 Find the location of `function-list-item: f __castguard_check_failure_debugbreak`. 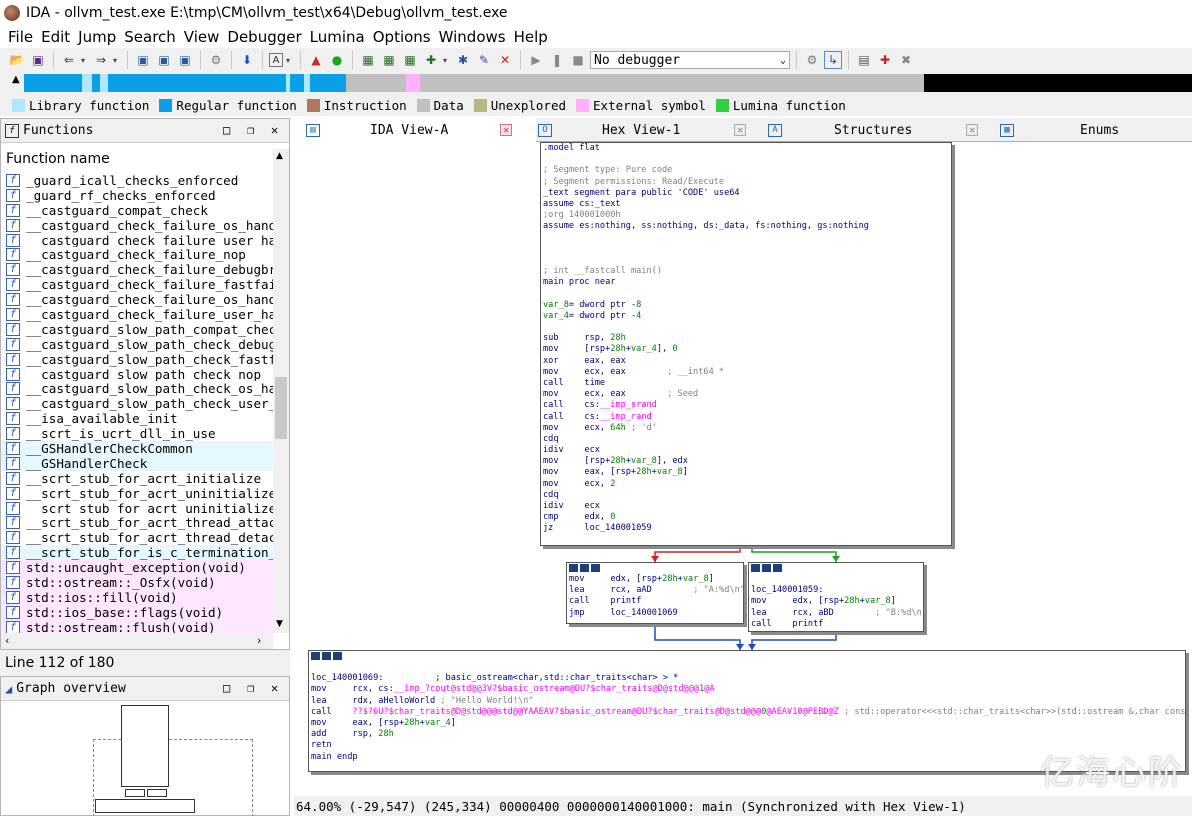

function-list-item: f __castguard_check_failure_debugbreak is located at coordinates (137, 269).